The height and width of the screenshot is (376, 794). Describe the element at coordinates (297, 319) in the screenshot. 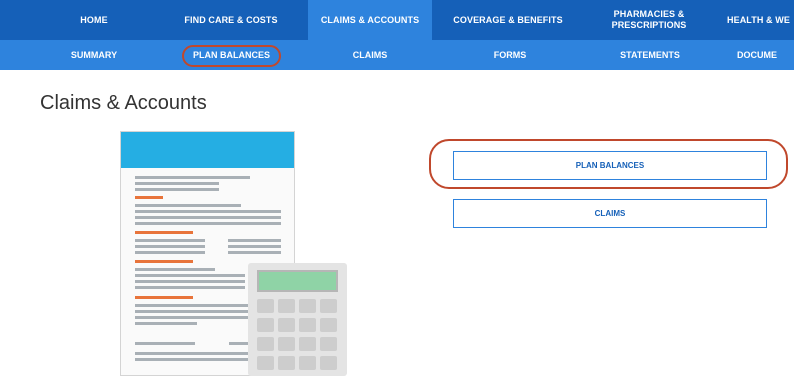

I see `calculator-illustration` at that location.